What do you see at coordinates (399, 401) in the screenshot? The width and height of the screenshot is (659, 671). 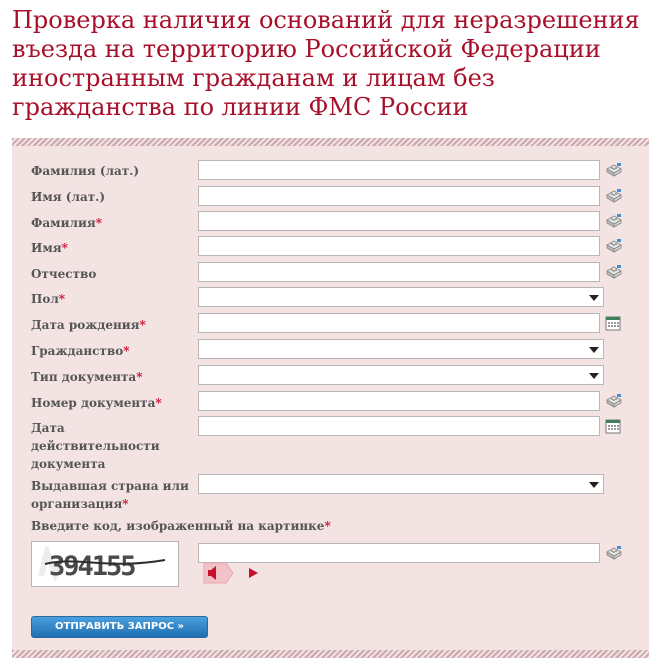 I see `doc-number-input` at bounding box center [399, 401].